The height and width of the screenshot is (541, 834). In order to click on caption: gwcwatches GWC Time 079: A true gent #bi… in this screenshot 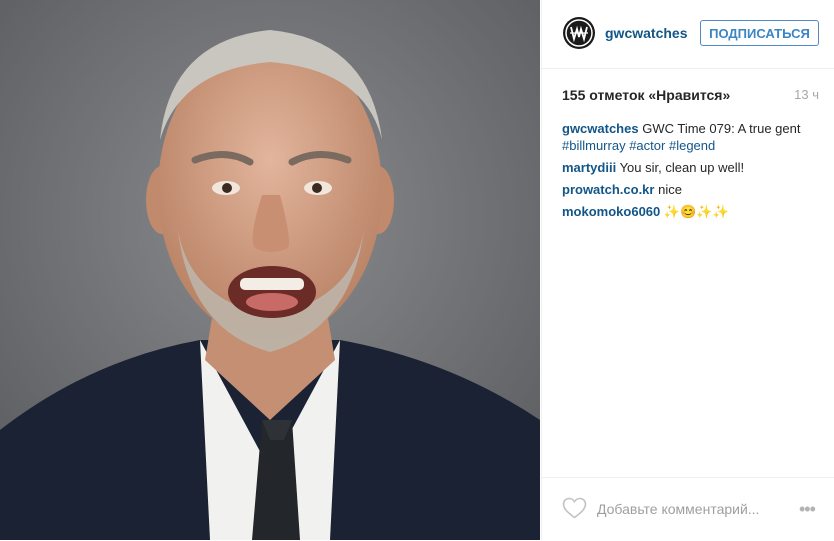, I will do `click(693, 137)`.